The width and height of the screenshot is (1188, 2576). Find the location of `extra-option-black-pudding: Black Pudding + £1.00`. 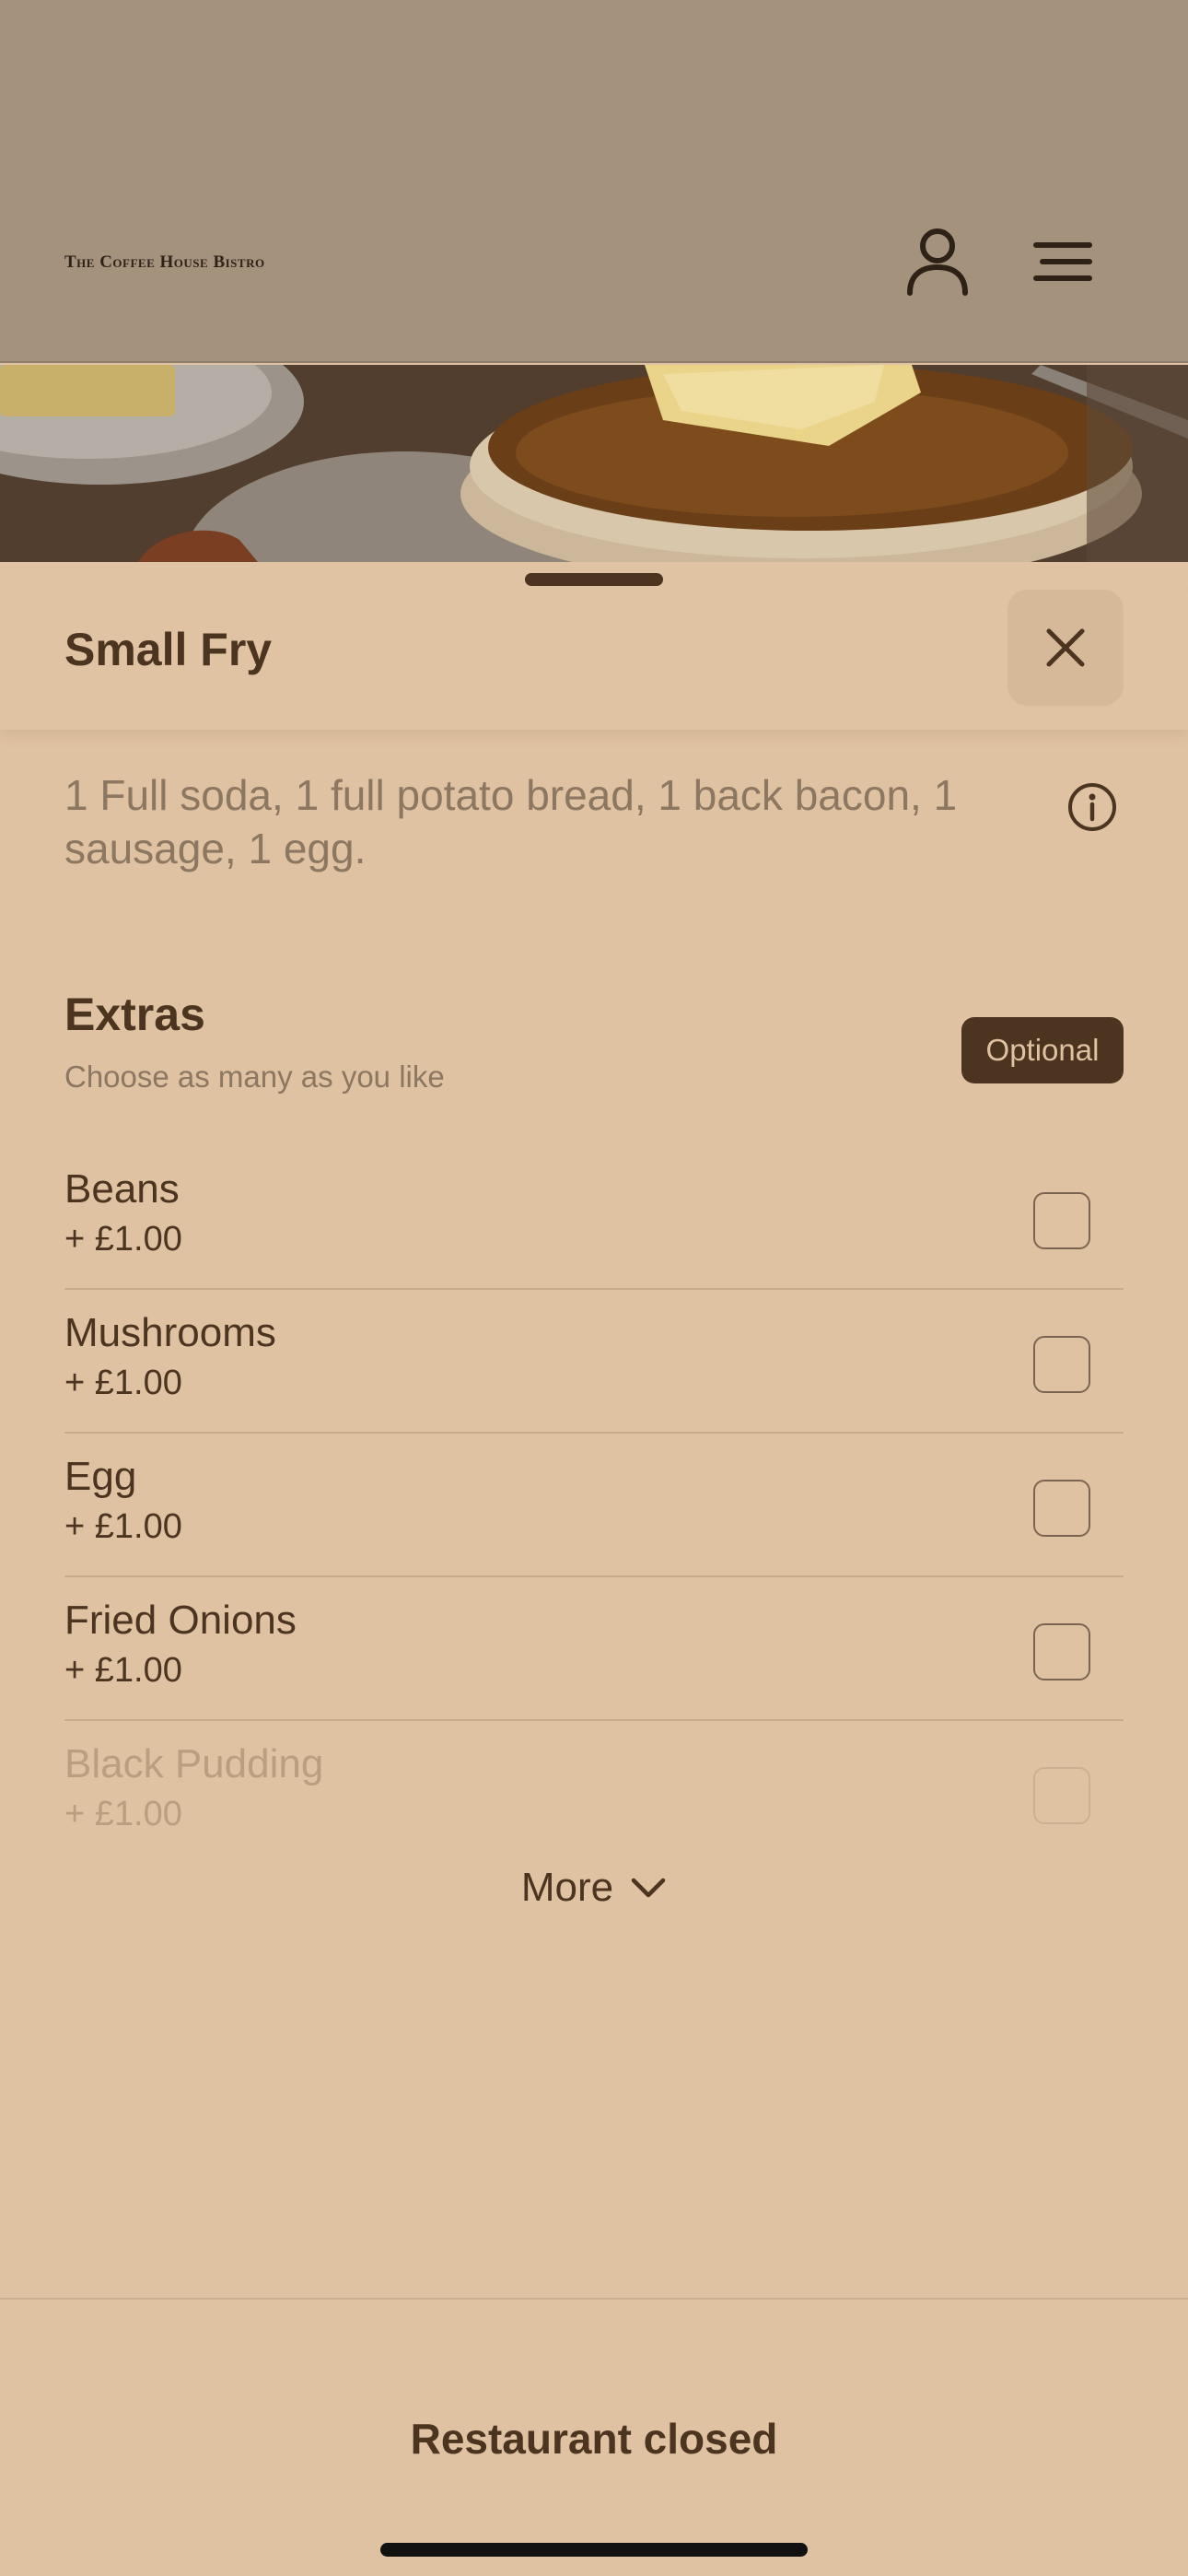

extra-option-black-pudding: Black Pudding + £1.00 is located at coordinates (594, 1793).